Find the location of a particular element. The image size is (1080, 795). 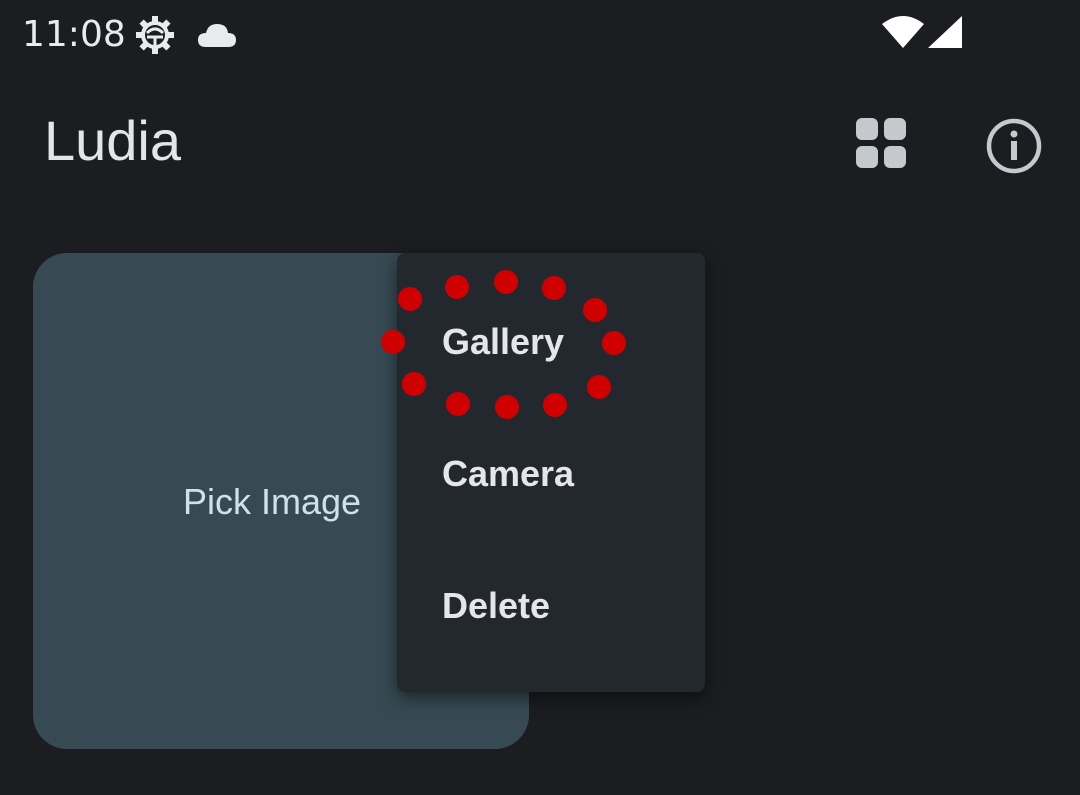

menu-item-gallery: Gallery is located at coordinates (551, 342).